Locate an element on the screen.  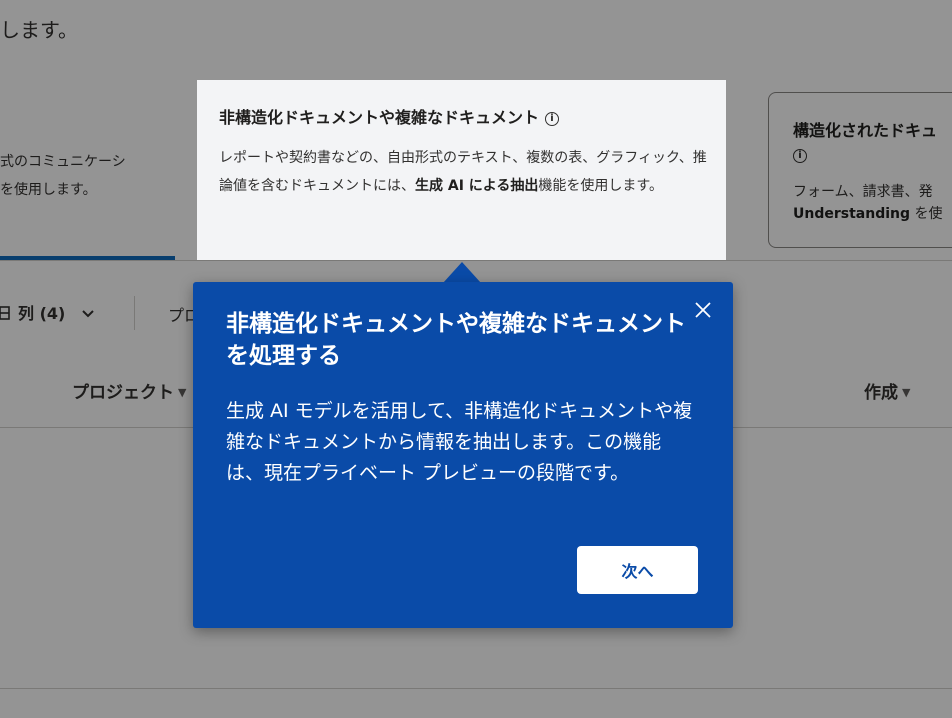
popover-title: 非構造化ドキュメントや複雑なドキュメントを処理する is located at coordinates (456, 340).